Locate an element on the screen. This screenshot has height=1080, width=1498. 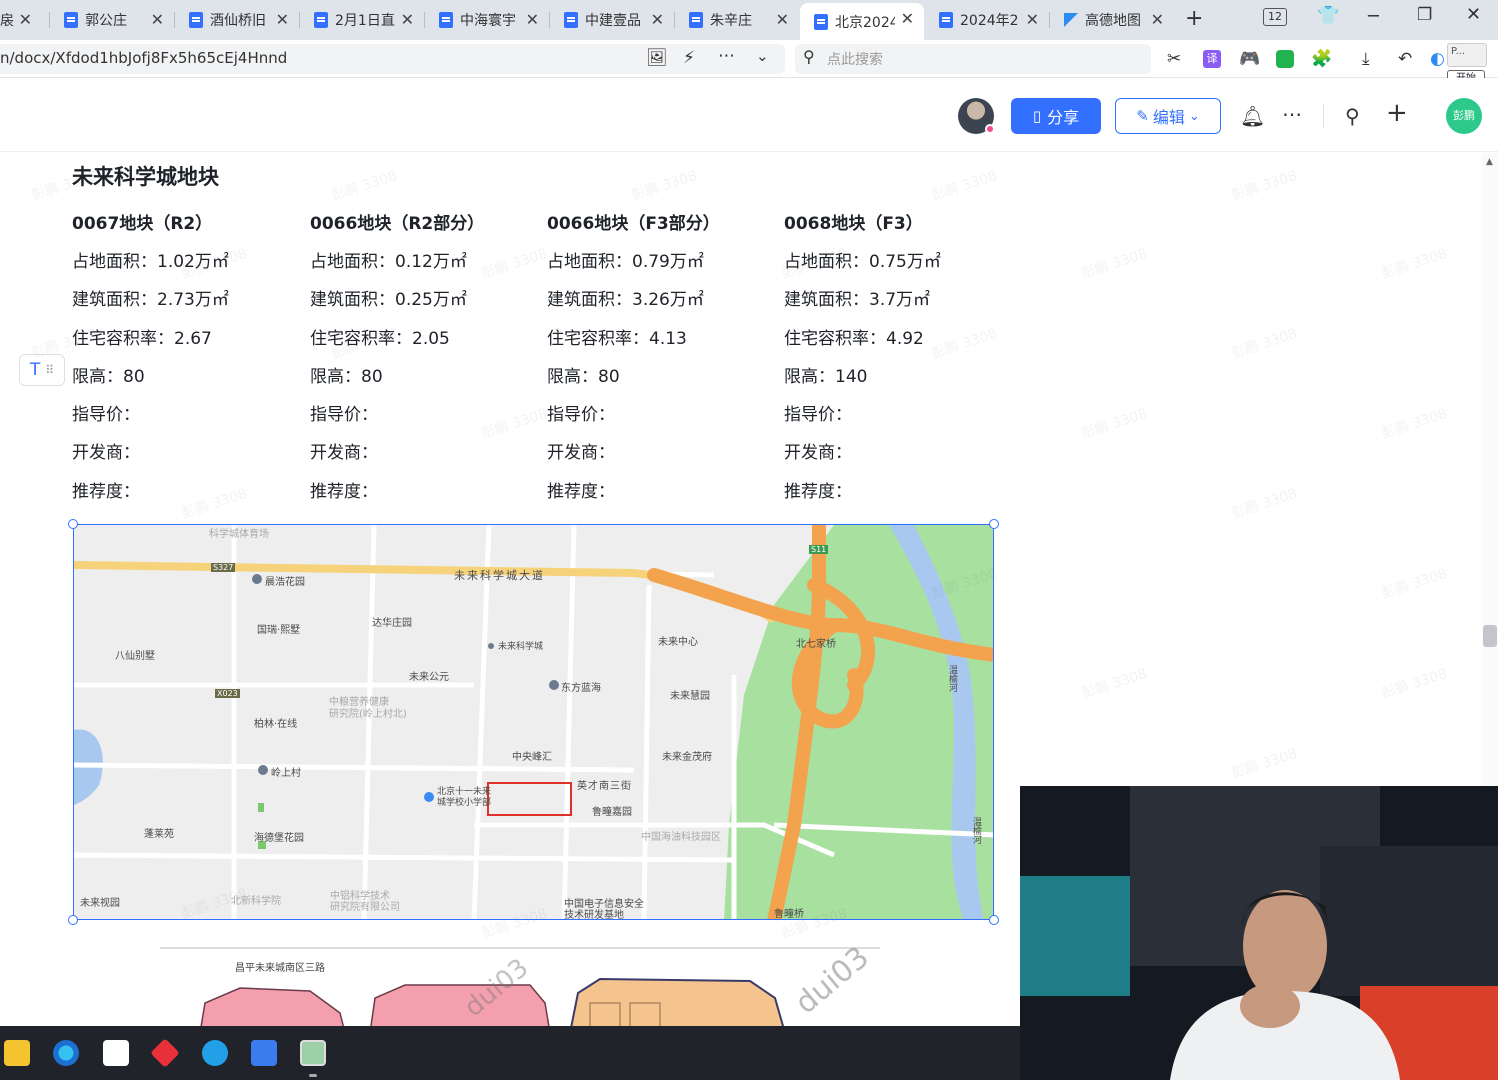
chevron-down-icon: ⌄ is located at coordinates (762, 56).